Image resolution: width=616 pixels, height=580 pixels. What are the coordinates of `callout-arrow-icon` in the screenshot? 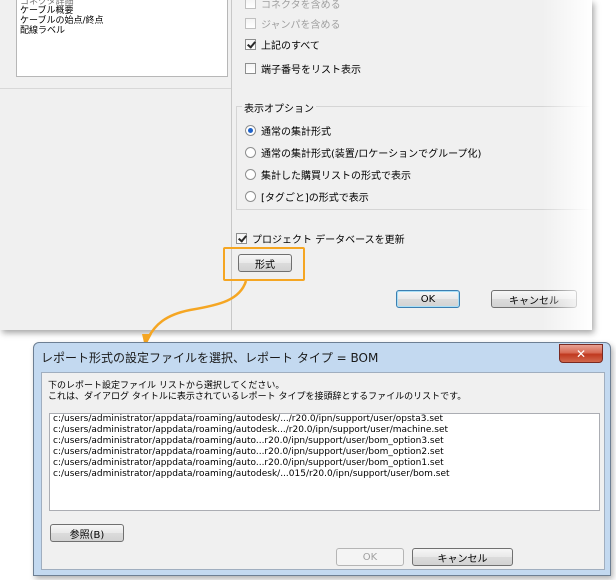 It's located at (195, 313).